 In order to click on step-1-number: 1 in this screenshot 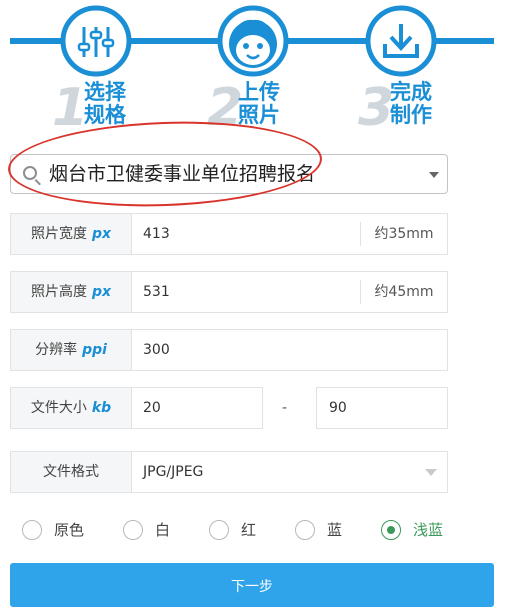, I will do `click(70, 108)`.